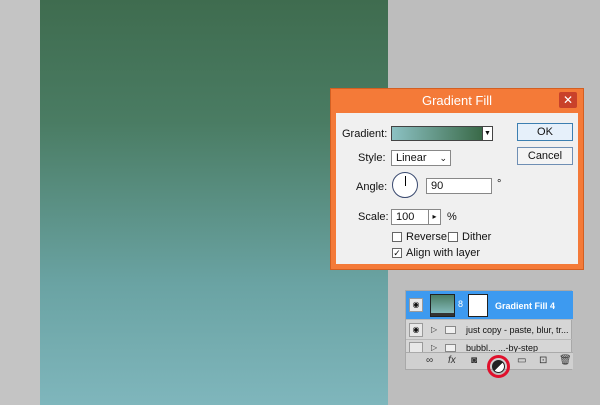 Image resolution: width=600 pixels, height=405 pixels. Describe the element at coordinates (443, 158) in the screenshot. I see `chevron-down-icon: ⌄` at that location.